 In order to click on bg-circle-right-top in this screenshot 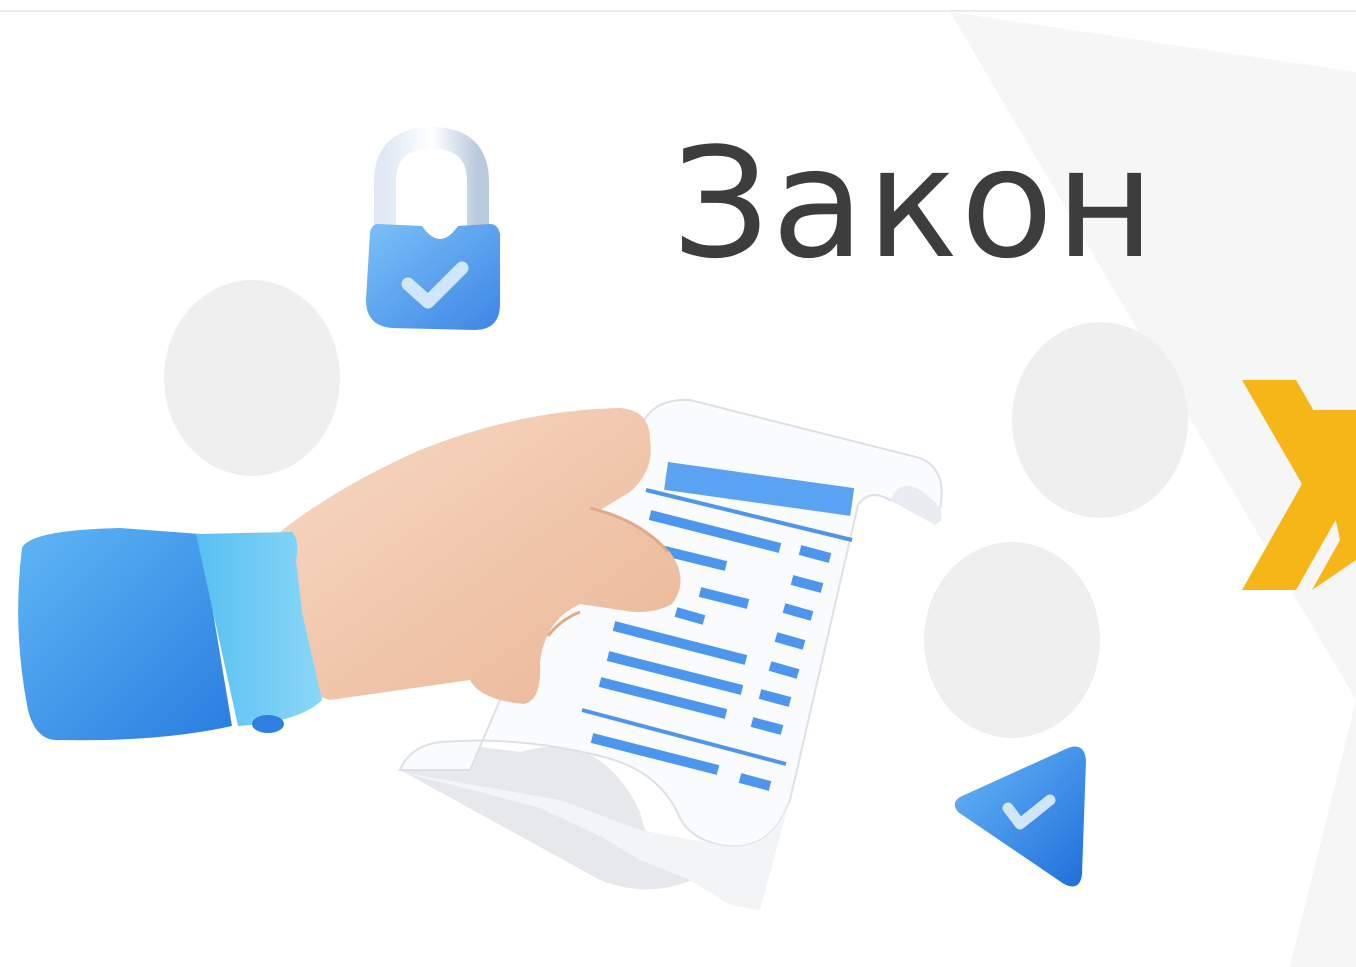, I will do `click(1100, 420)`.